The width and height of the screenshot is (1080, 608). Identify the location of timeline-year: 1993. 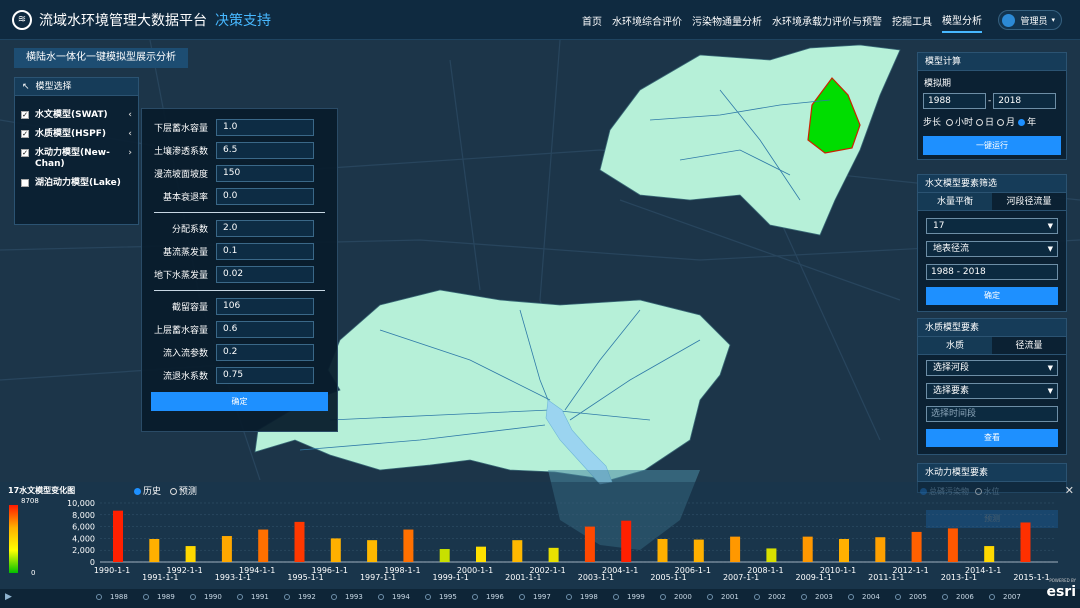
(347, 597).